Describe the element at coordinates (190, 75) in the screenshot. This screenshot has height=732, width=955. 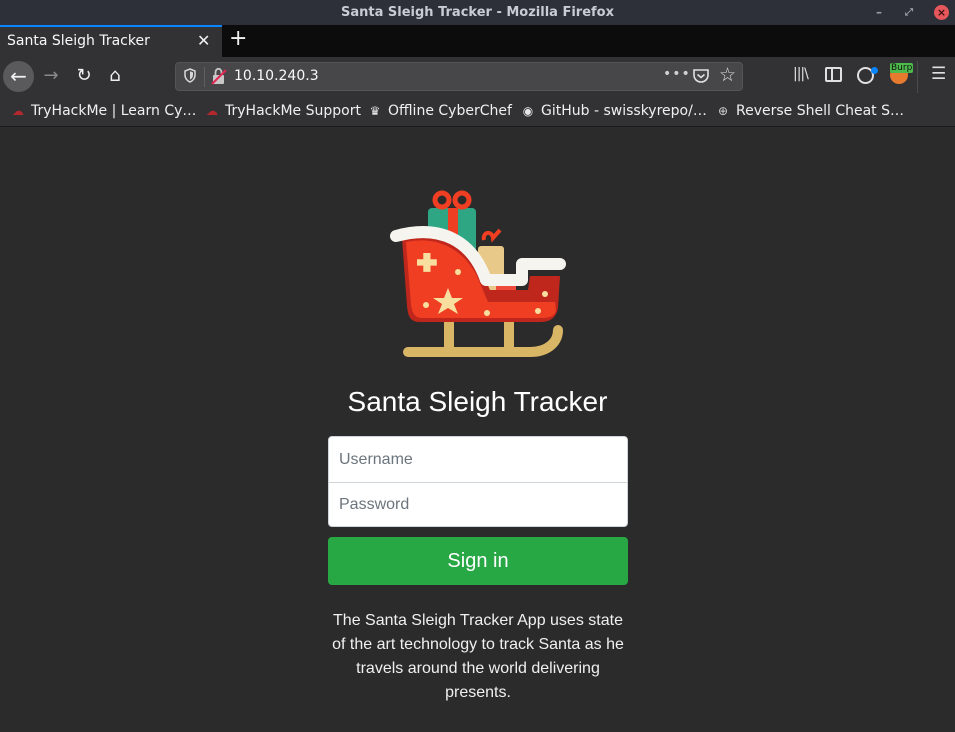
I see `tracking-protection-shield-icon` at that location.